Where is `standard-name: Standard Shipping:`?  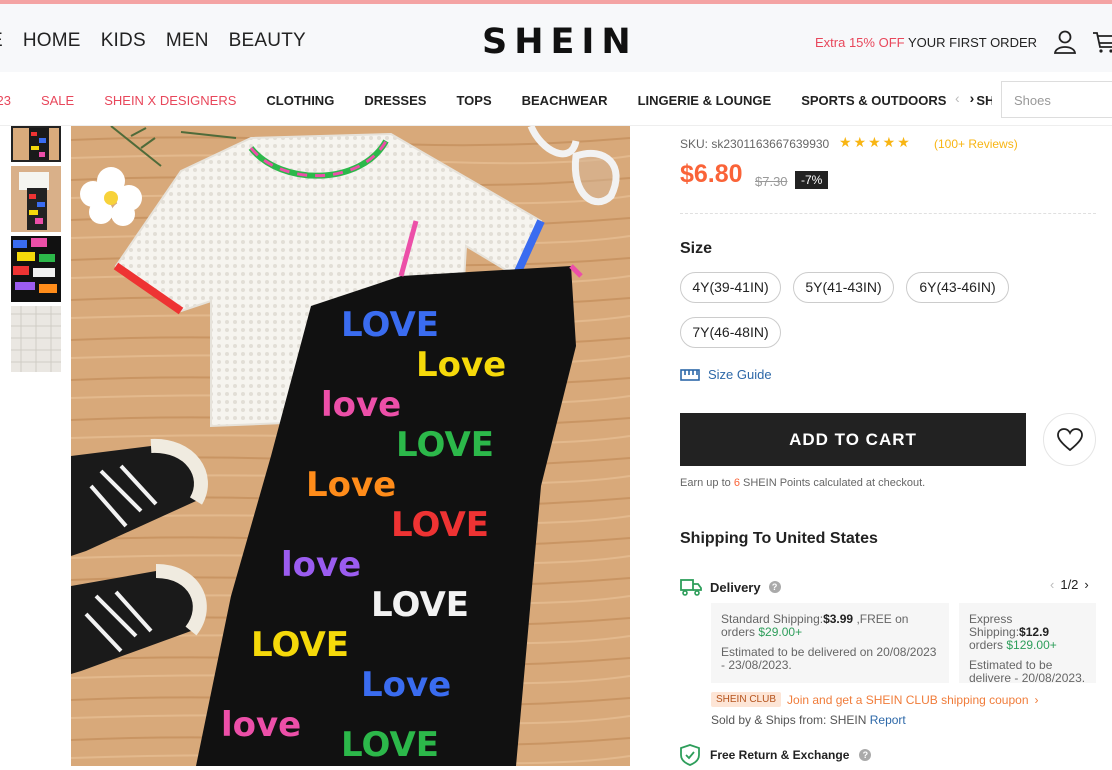
standard-name: Standard Shipping: is located at coordinates (772, 619).